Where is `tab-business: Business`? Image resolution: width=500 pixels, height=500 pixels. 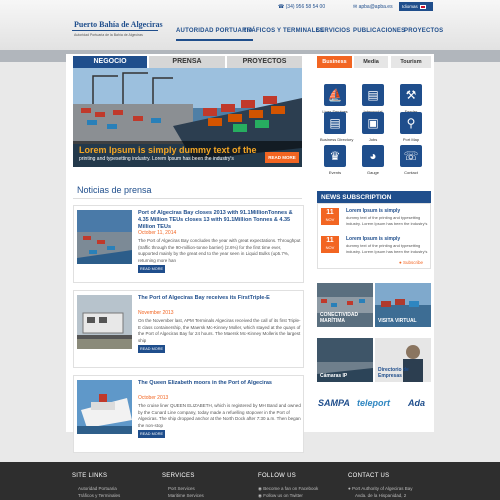
tab-business: Business is located at coordinates (334, 62).